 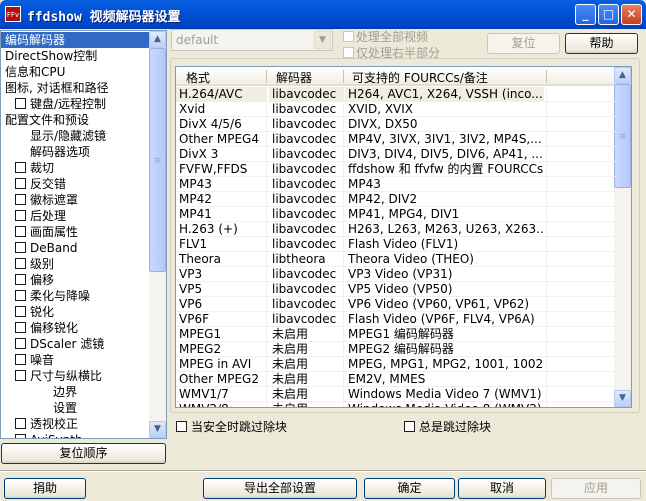 I want to click on table-row: DivX 4/5/6 libavcodec DIVX, DX50, so click(x=395, y=124).